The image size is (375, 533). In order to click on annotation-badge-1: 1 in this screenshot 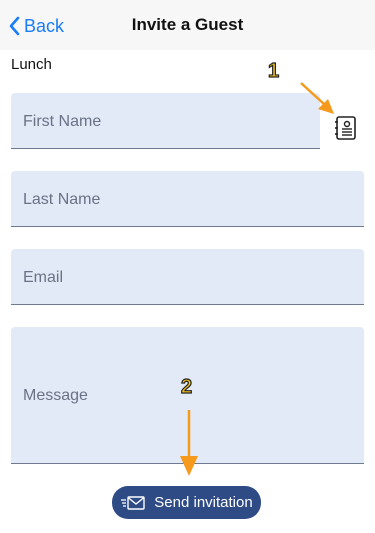, I will do `click(273, 70)`.